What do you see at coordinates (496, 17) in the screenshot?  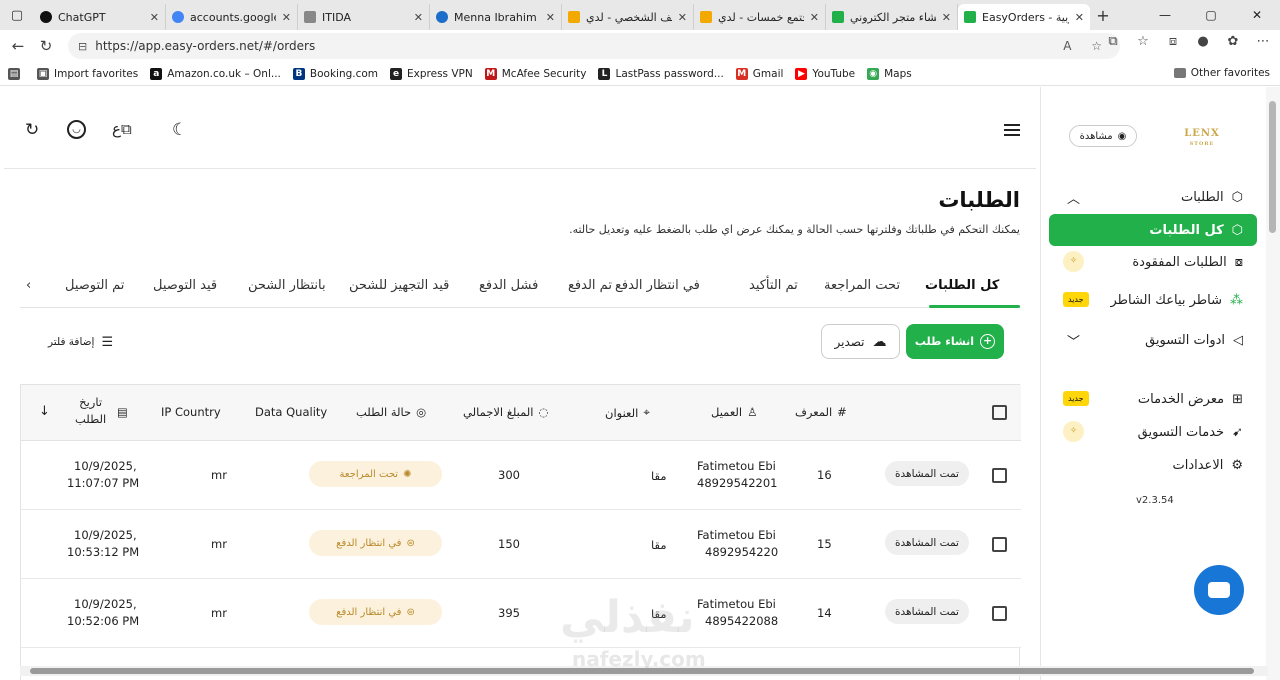 I see `browser-tab: Menna Ibrahim | مستقل ✕` at bounding box center [496, 17].